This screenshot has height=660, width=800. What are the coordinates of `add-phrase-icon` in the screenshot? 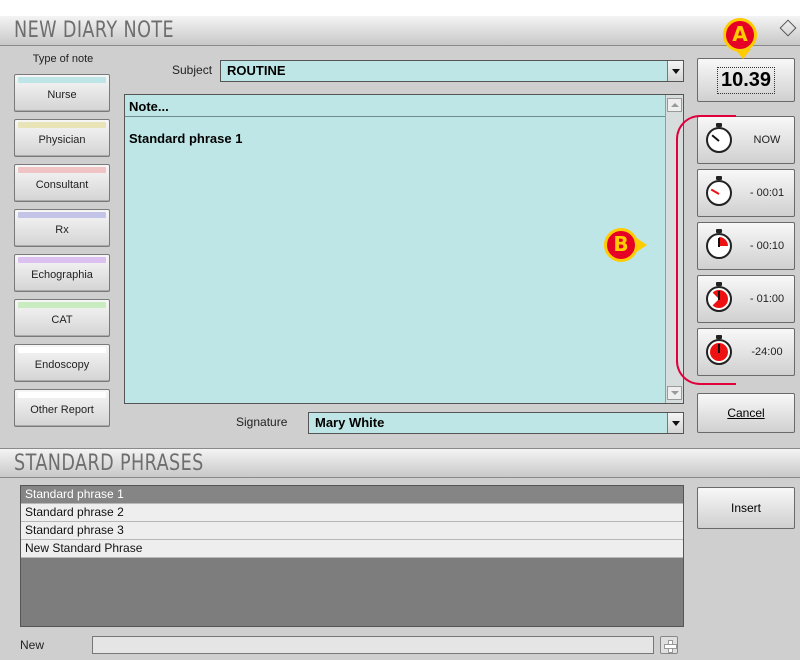 It's located at (669, 645).